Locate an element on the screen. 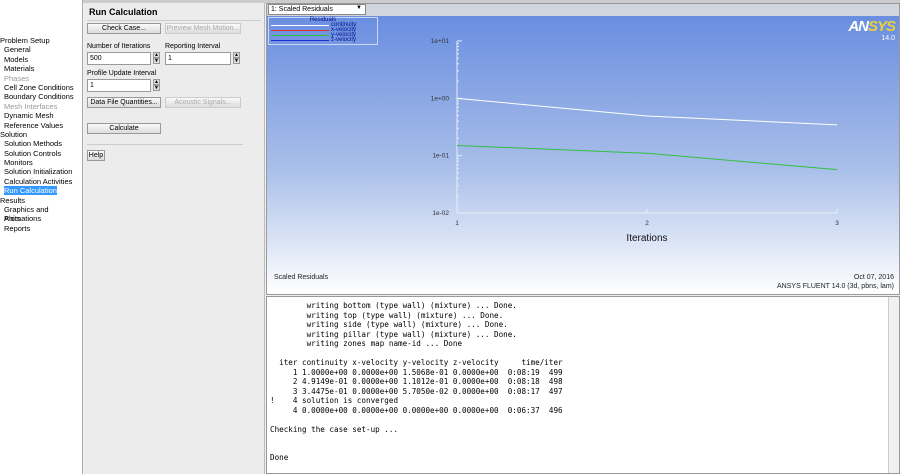 The height and width of the screenshot is (474, 900). tree-item: Solution Methods is located at coordinates (41, 143).